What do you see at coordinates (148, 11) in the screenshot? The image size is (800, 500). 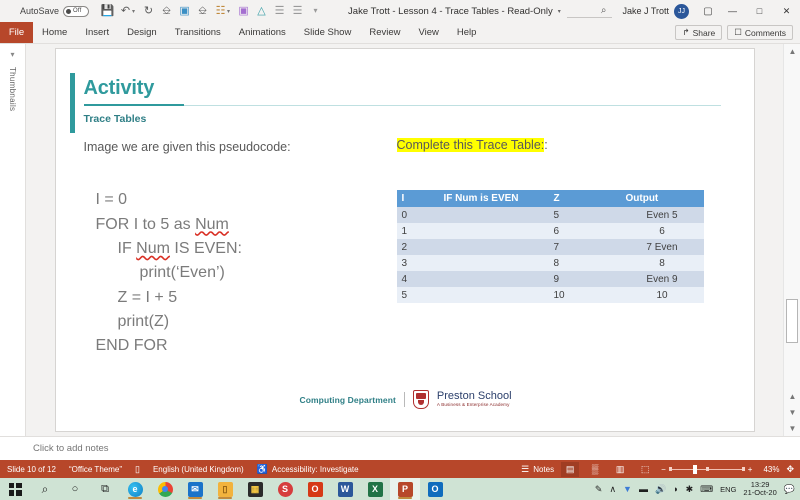 I see `redo-icon: ↻` at bounding box center [148, 11].